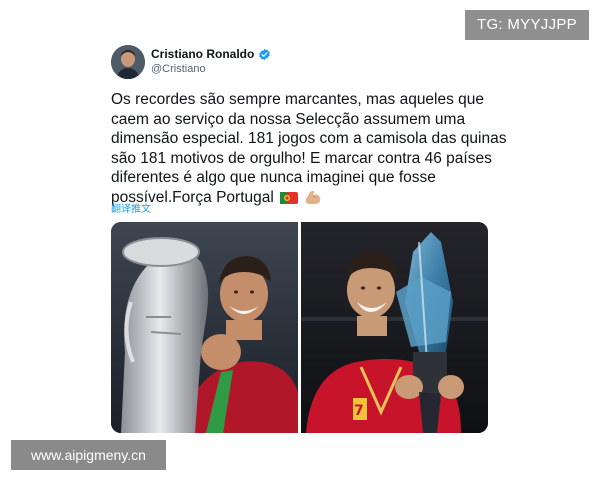 Image resolution: width=600 pixels, height=480 pixels. What do you see at coordinates (178, 69) in the screenshot?
I see `author-handle: @Cristiano` at bounding box center [178, 69].